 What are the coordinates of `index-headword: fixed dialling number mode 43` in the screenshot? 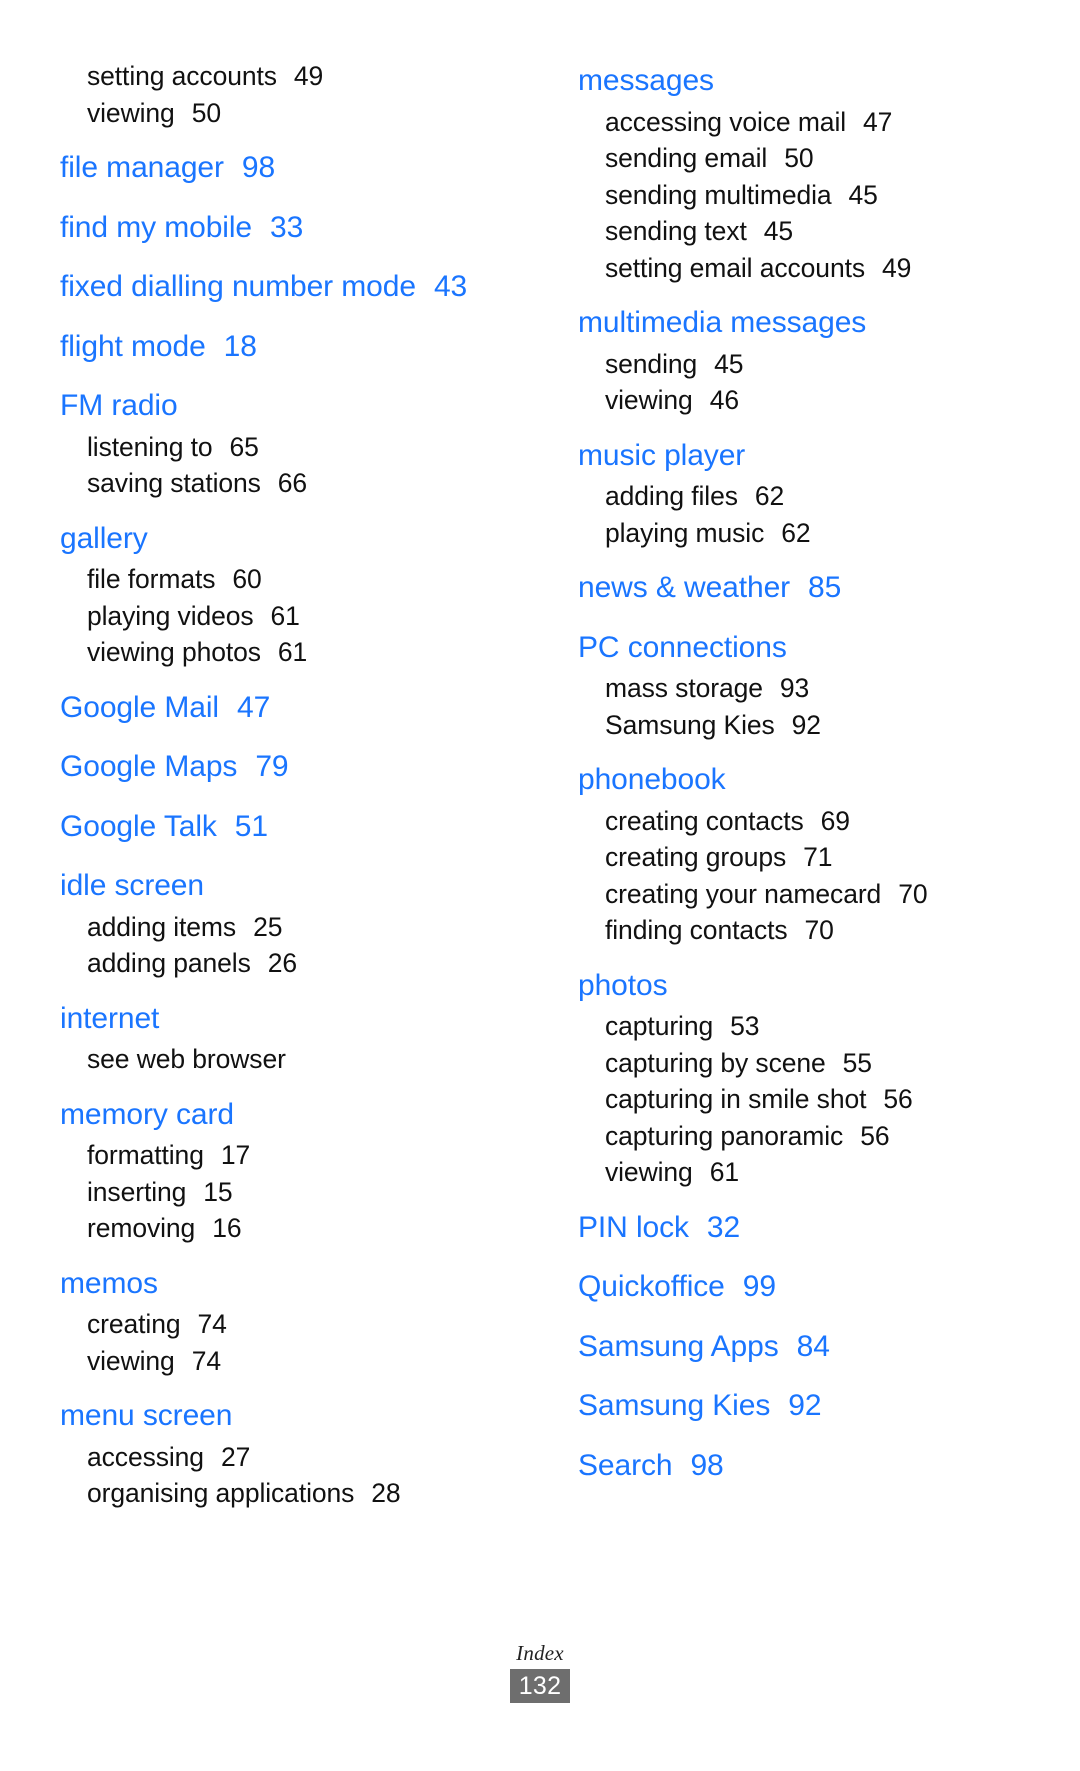 It's located at (300, 287).